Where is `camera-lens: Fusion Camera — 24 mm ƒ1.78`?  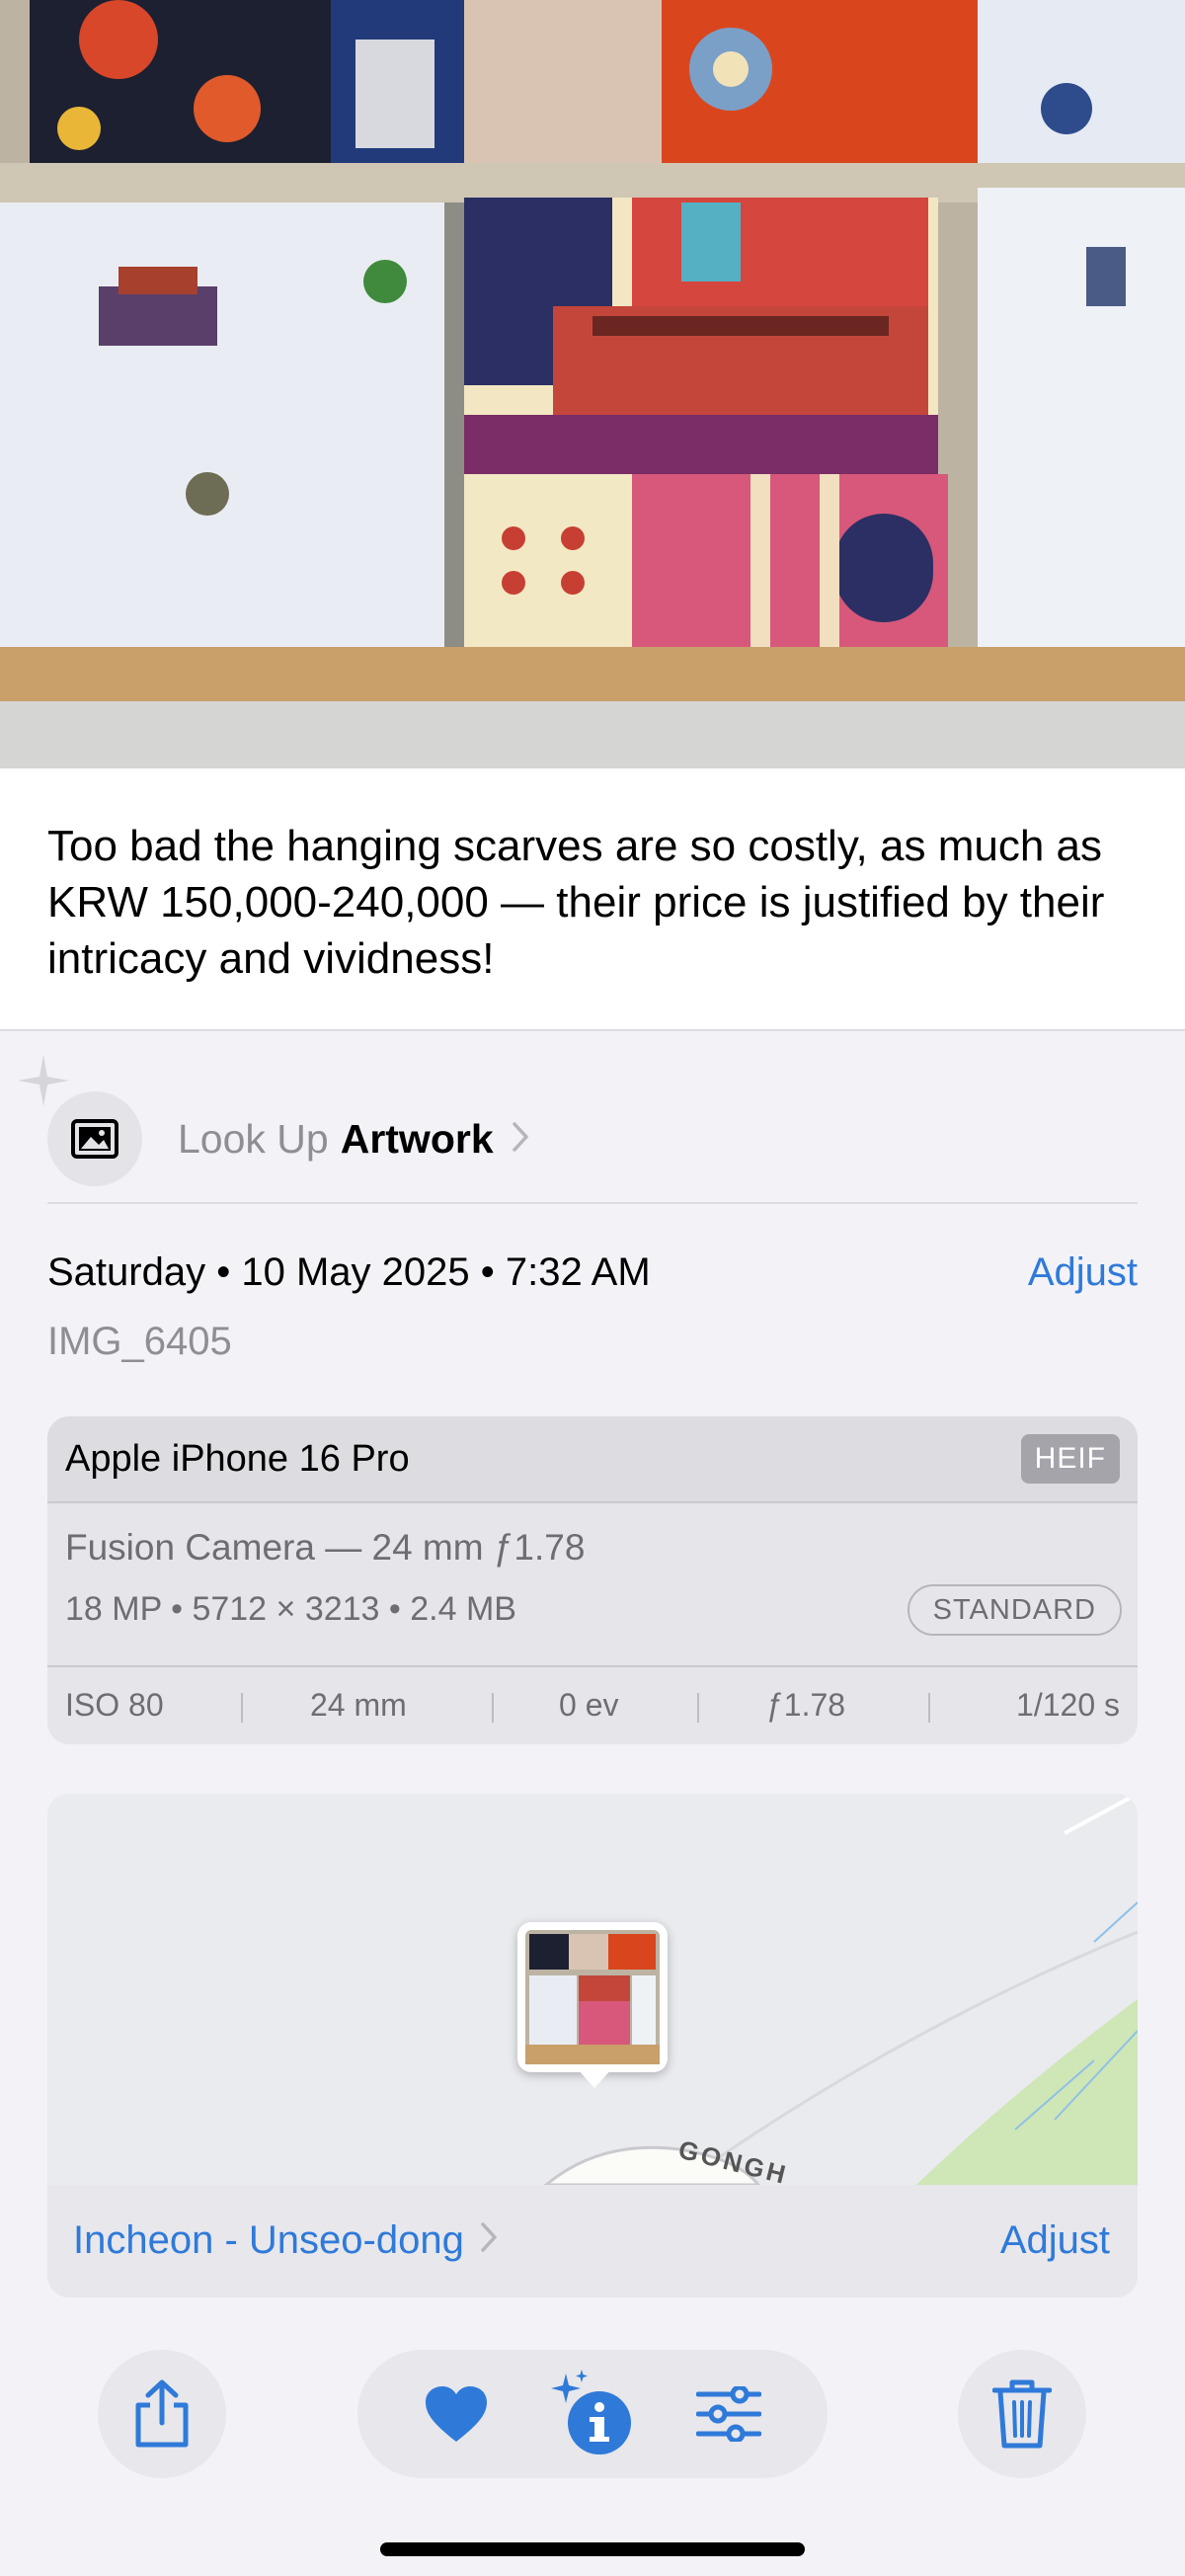 camera-lens: Fusion Camera — 24 mm ƒ1.78 is located at coordinates (325, 1547).